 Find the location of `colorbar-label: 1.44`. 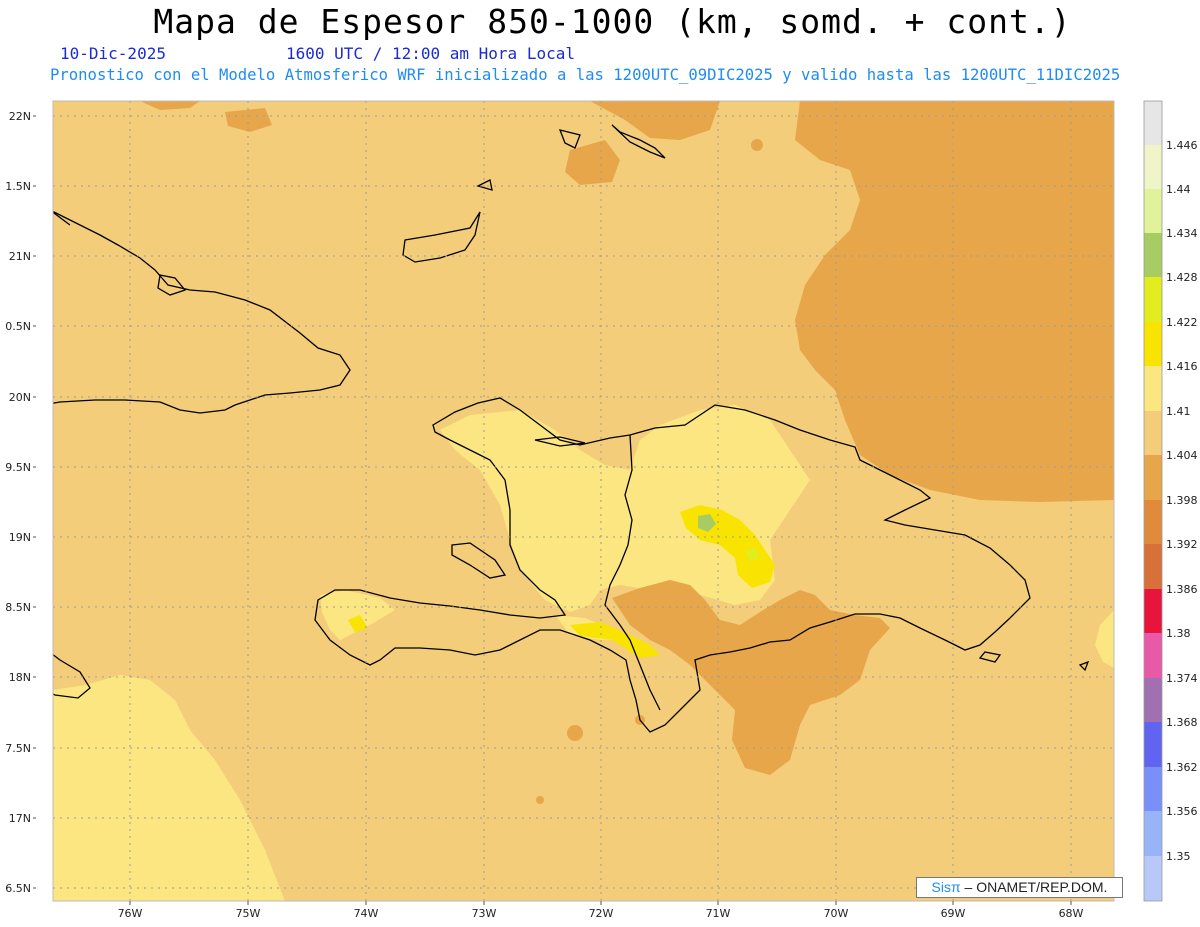

colorbar-label: 1.44 is located at coordinates (1178, 189).